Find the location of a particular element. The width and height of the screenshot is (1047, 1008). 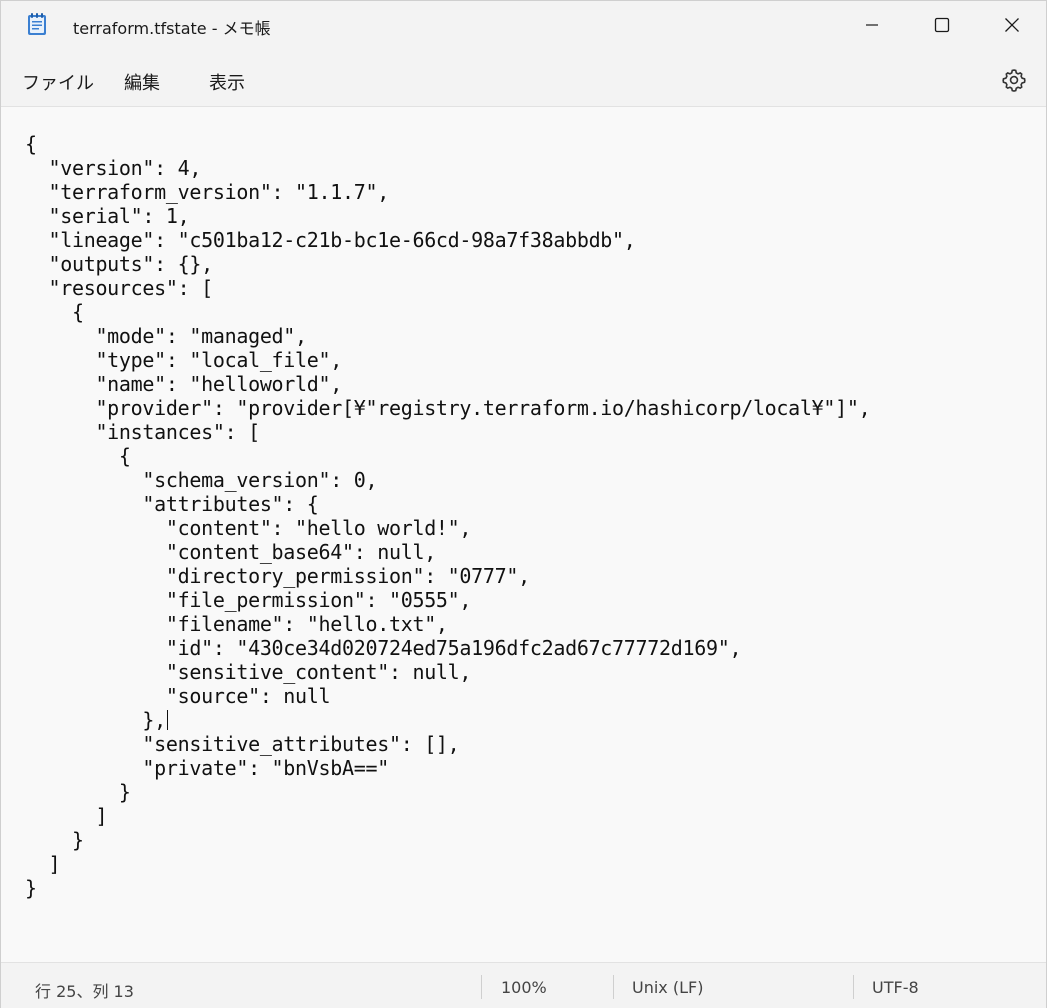

editor-line: "content": "hello world!", is located at coordinates (447, 528).